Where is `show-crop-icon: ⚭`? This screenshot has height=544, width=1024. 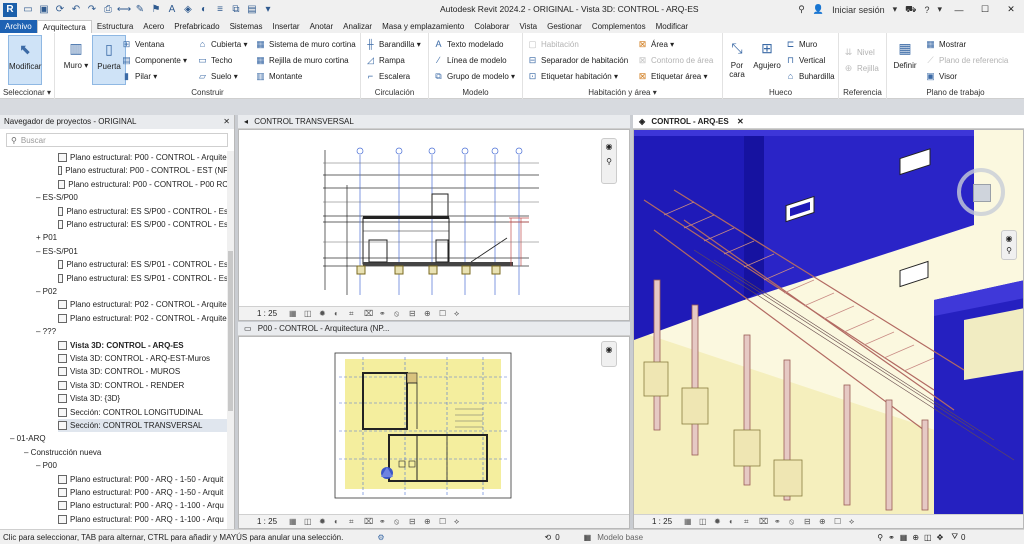
show-crop-icon: ⚭ is located at coordinates (779, 522).